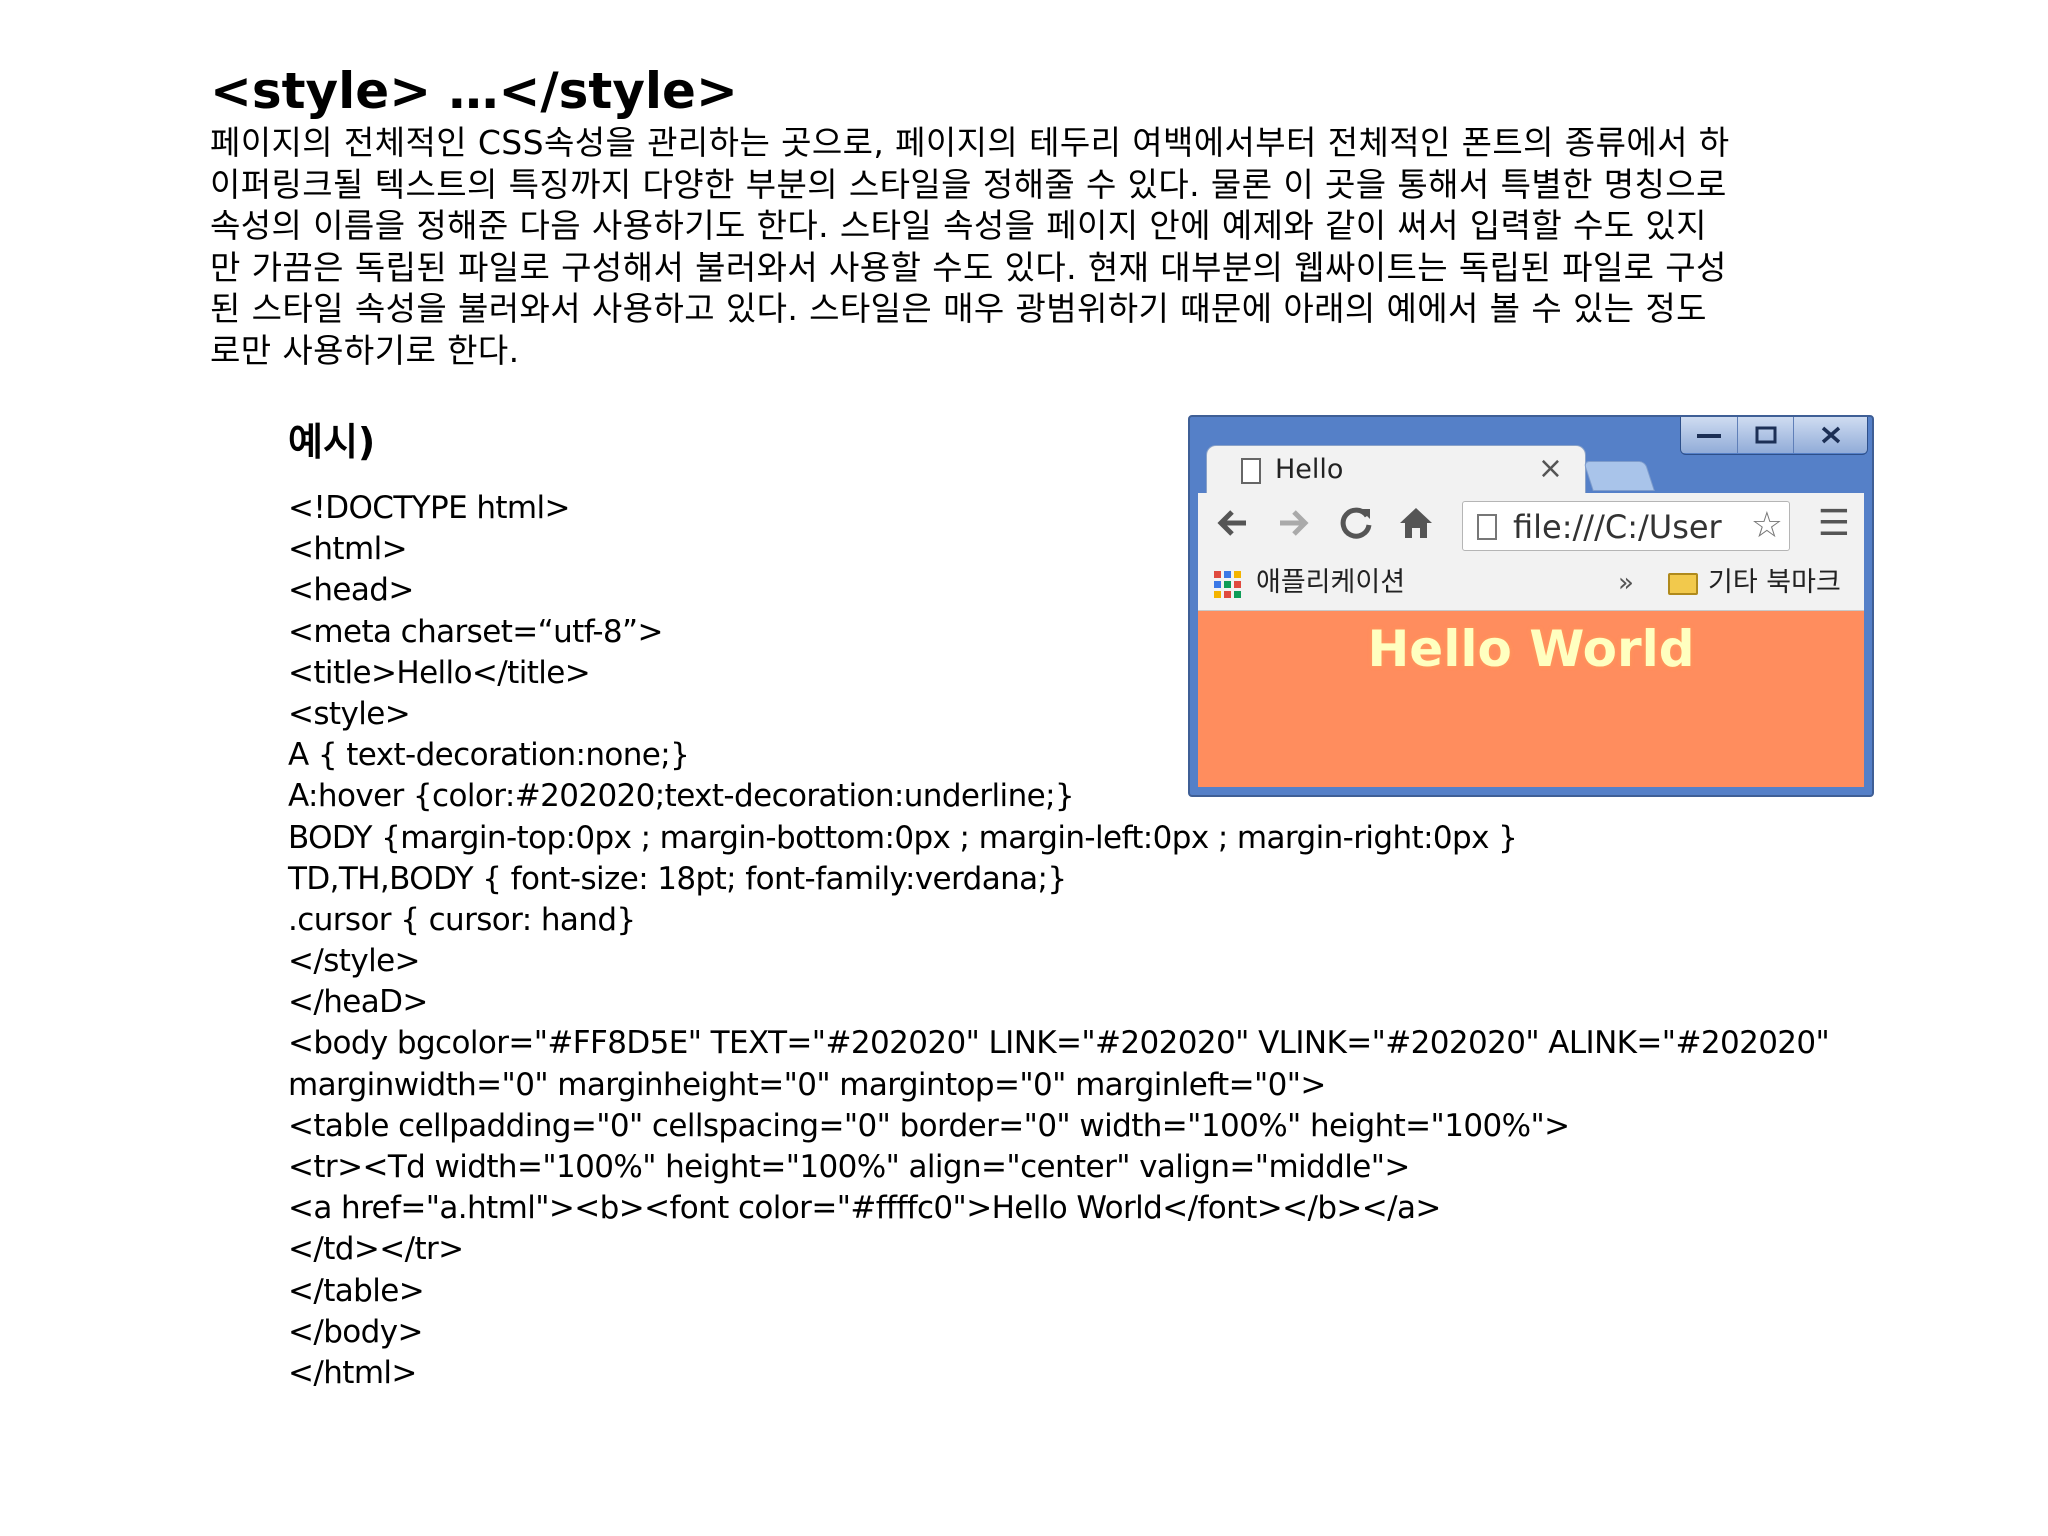 The height and width of the screenshot is (1536, 2048). Describe the element at coordinates (1487, 527) in the screenshot. I see `page-icon` at that location.